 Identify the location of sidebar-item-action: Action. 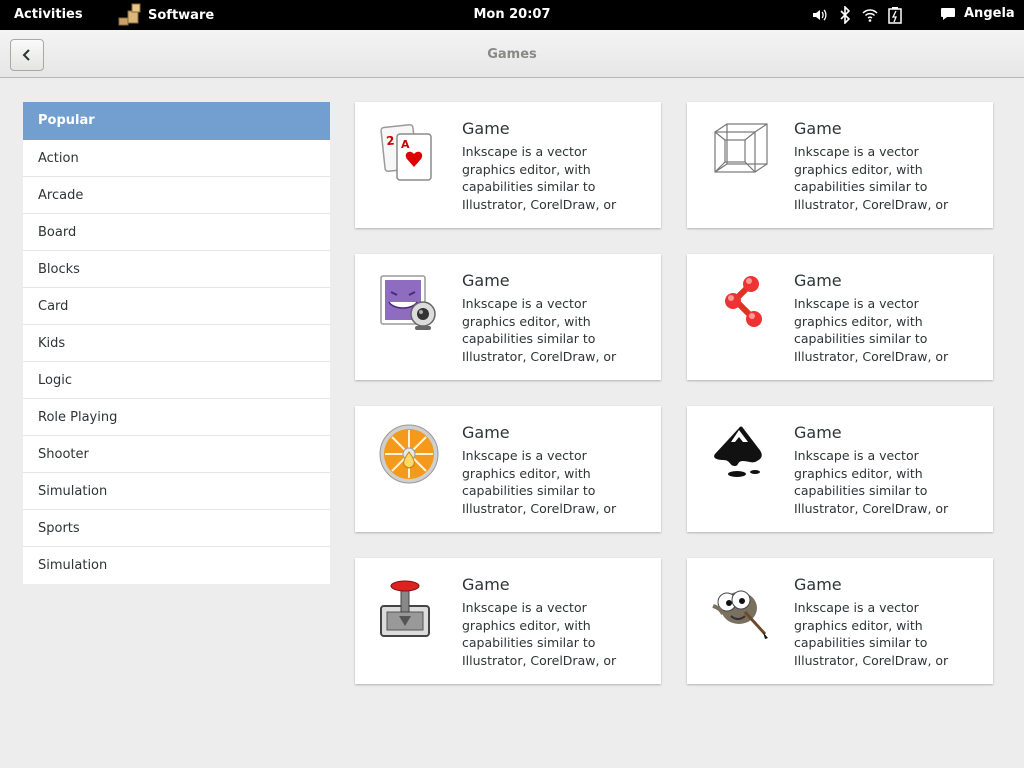
(176, 158).